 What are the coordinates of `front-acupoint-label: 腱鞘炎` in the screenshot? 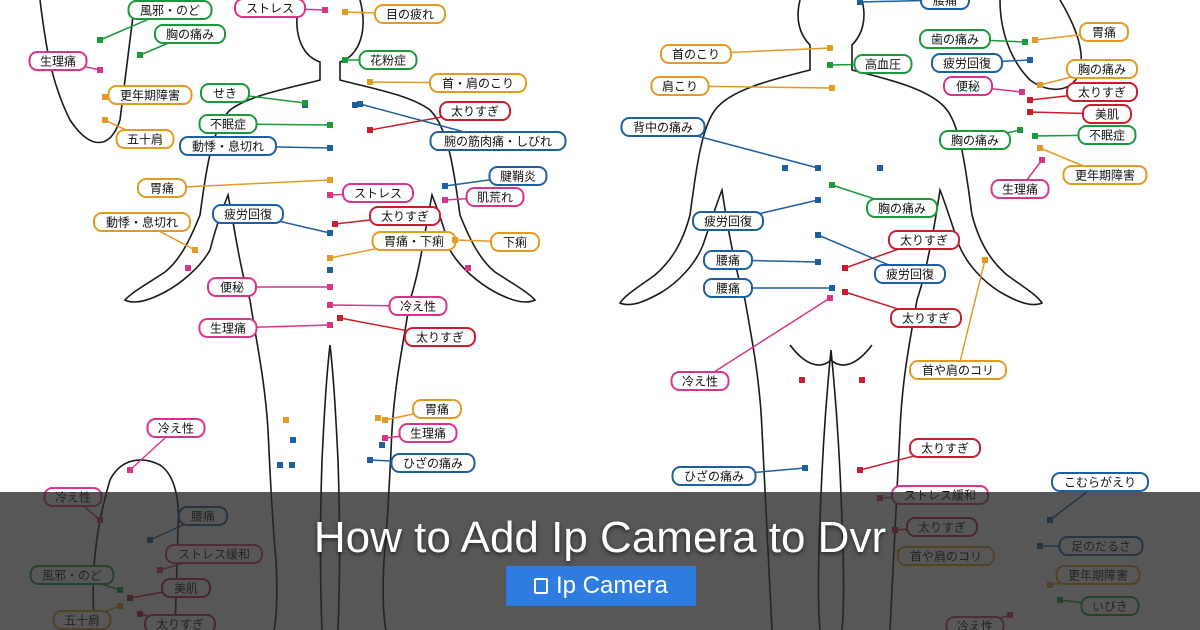 It's located at (495, 177).